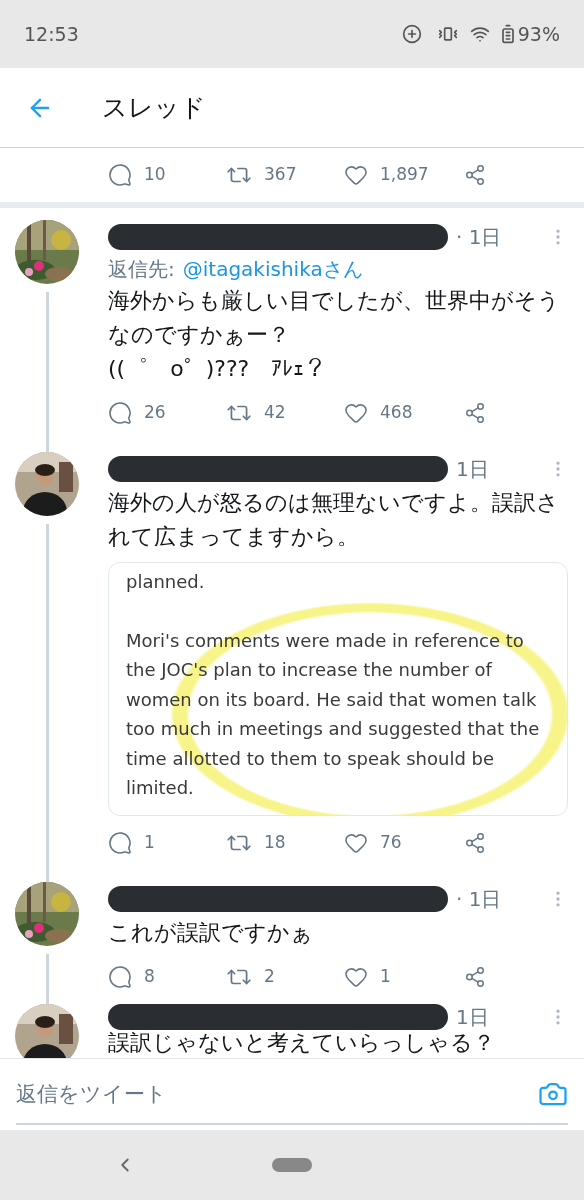  I want to click on vibrate-icon, so click(447, 34).